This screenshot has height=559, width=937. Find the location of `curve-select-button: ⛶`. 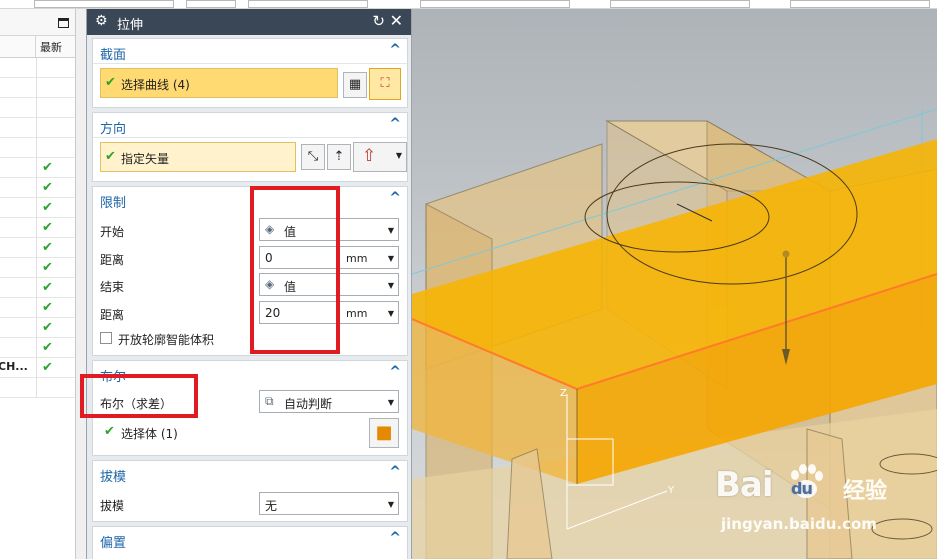

curve-select-button: ⛶ is located at coordinates (385, 84).